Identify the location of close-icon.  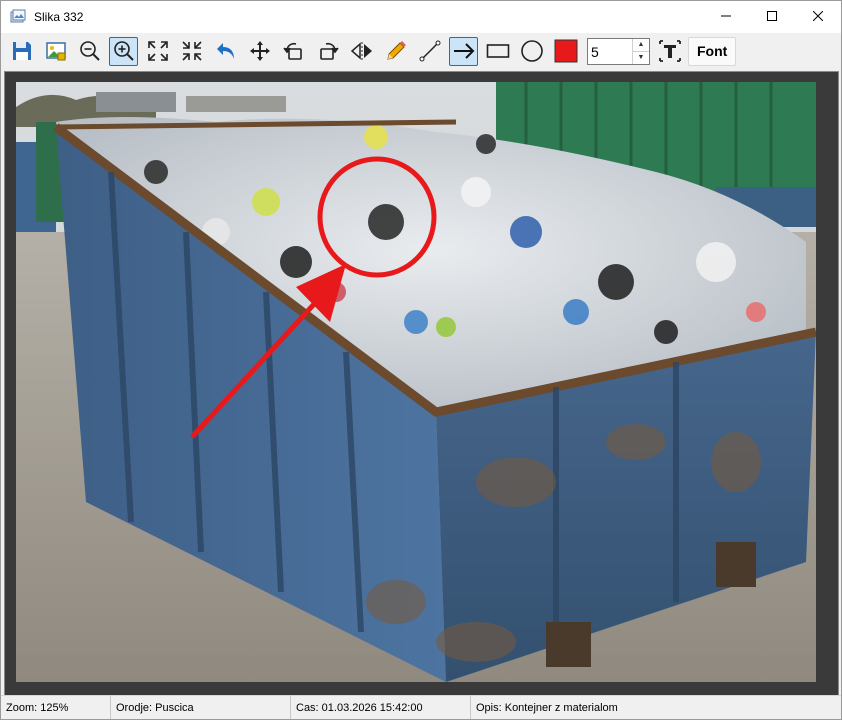
(818, 16).